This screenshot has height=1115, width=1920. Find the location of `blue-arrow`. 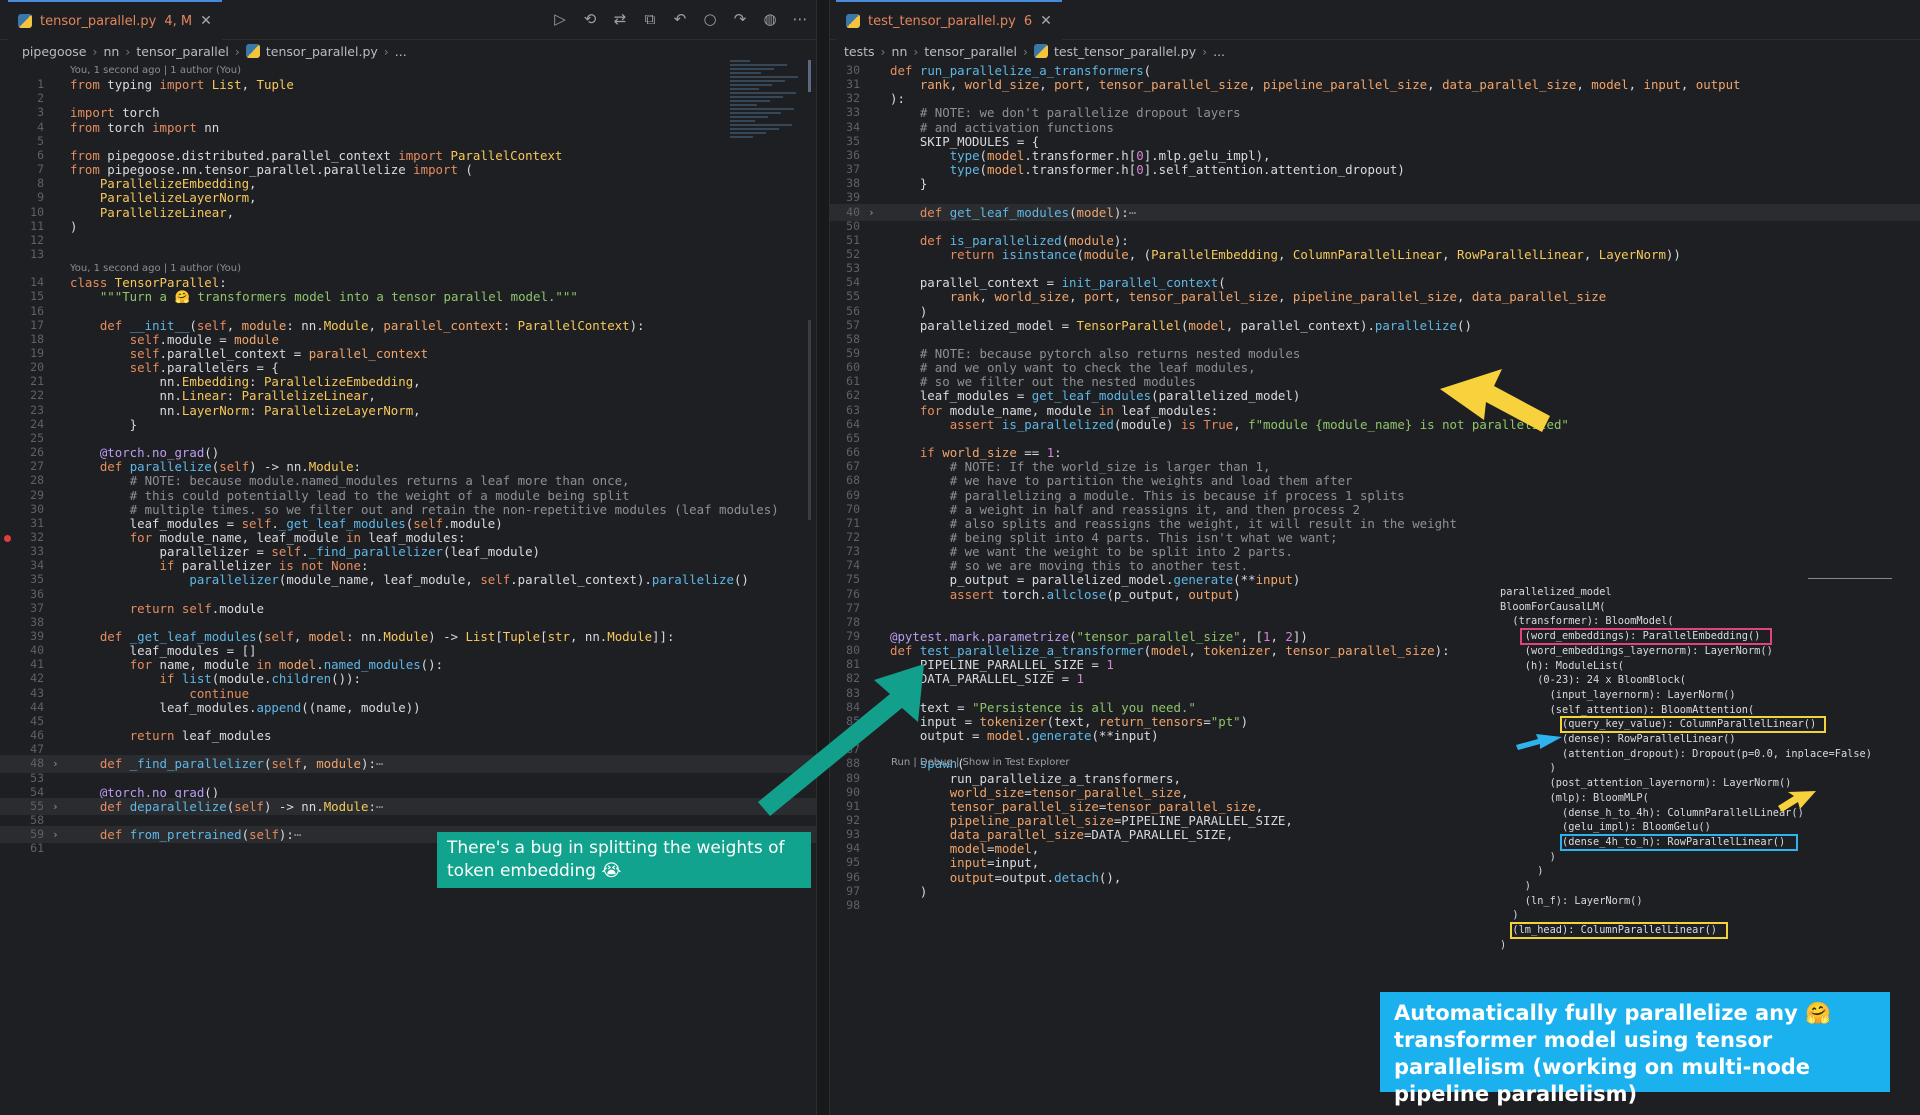

blue-arrow is located at coordinates (1539, 742).